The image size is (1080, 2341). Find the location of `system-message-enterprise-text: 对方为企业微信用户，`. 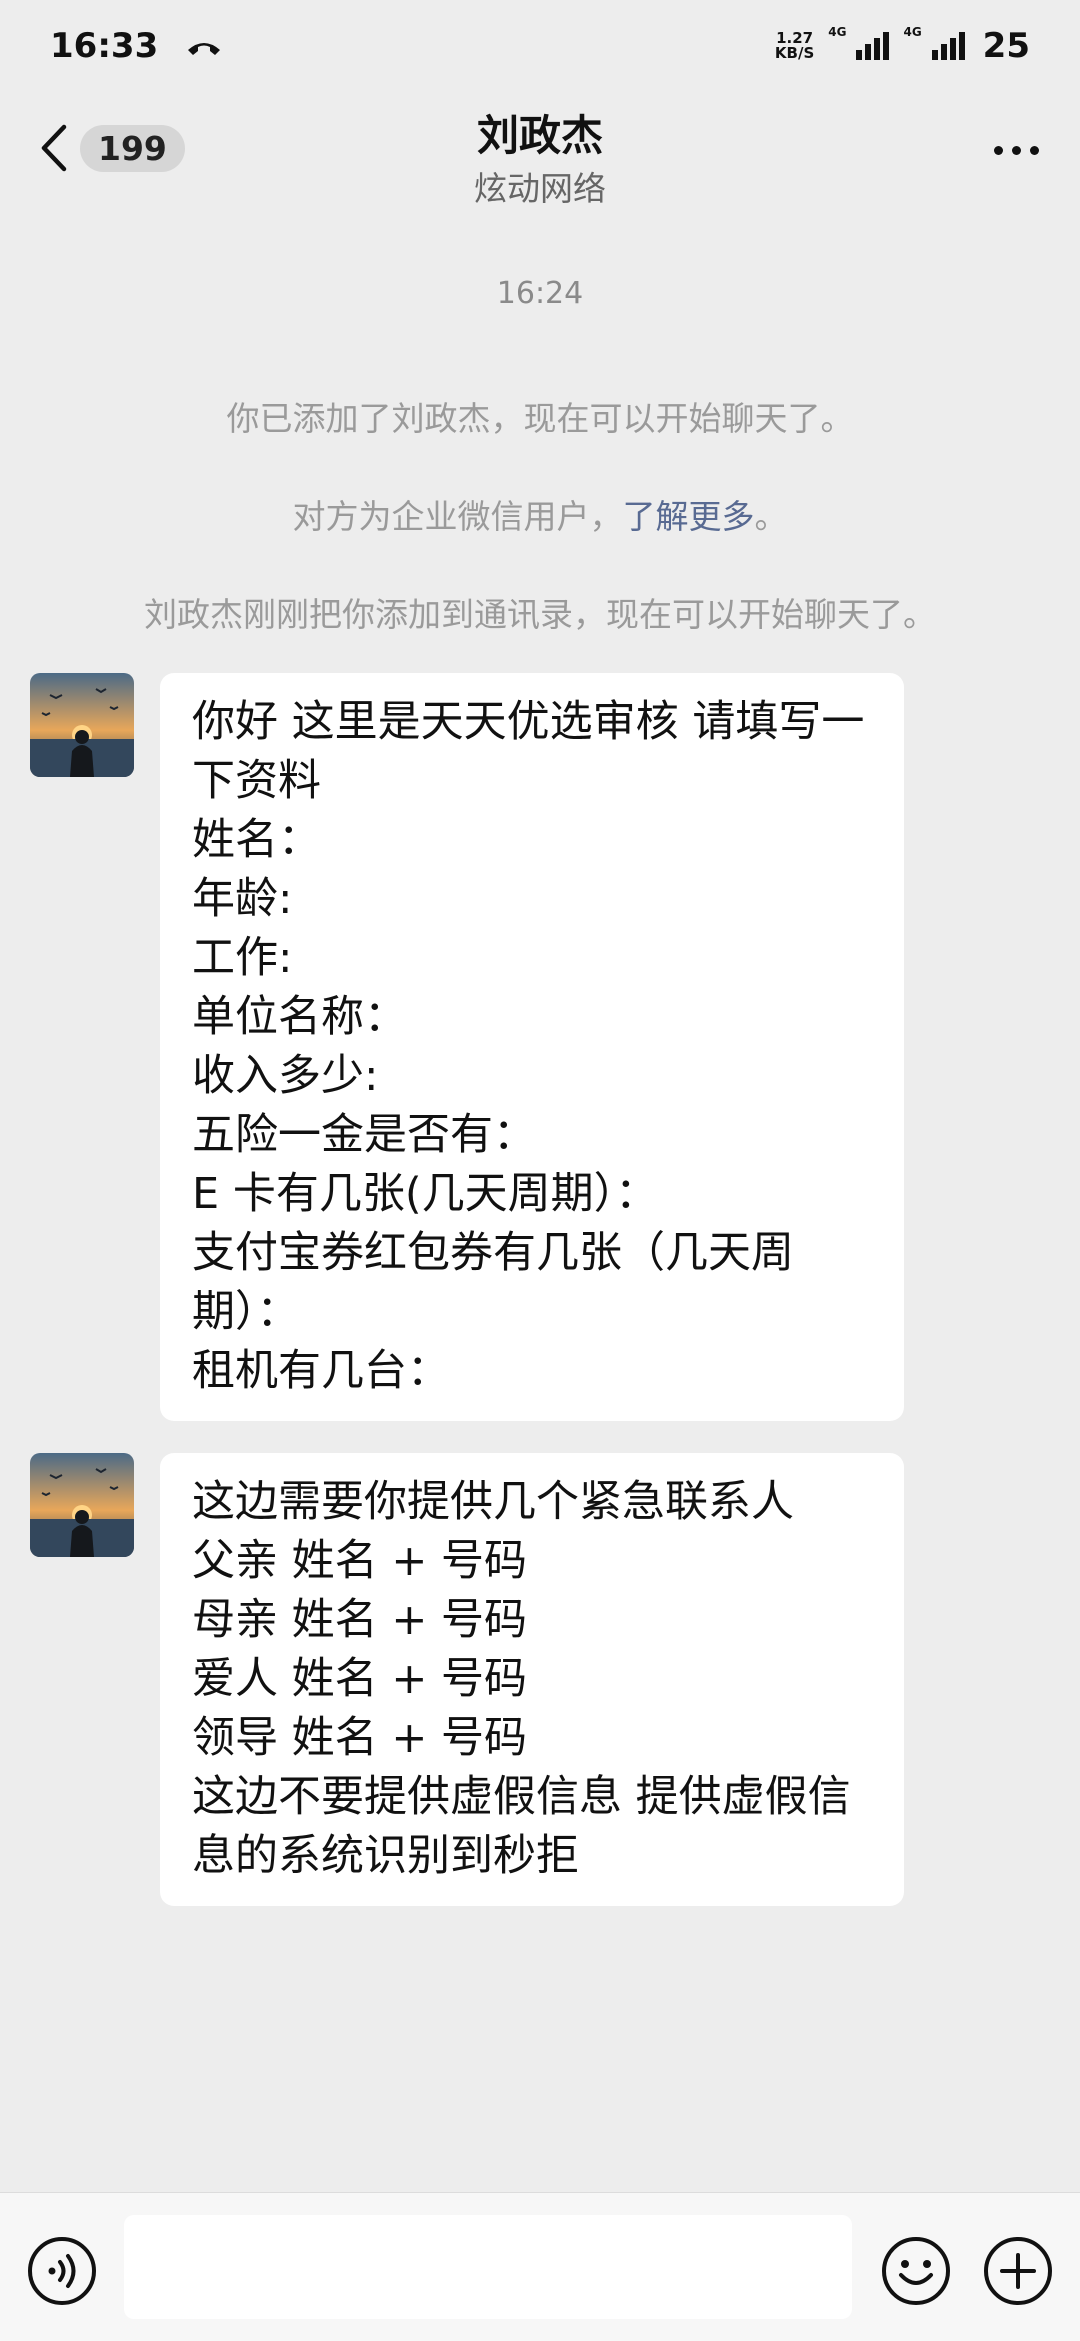

system-message-enterprise-text: 对方为企业微信用户， is located at coordinates (457, 516).